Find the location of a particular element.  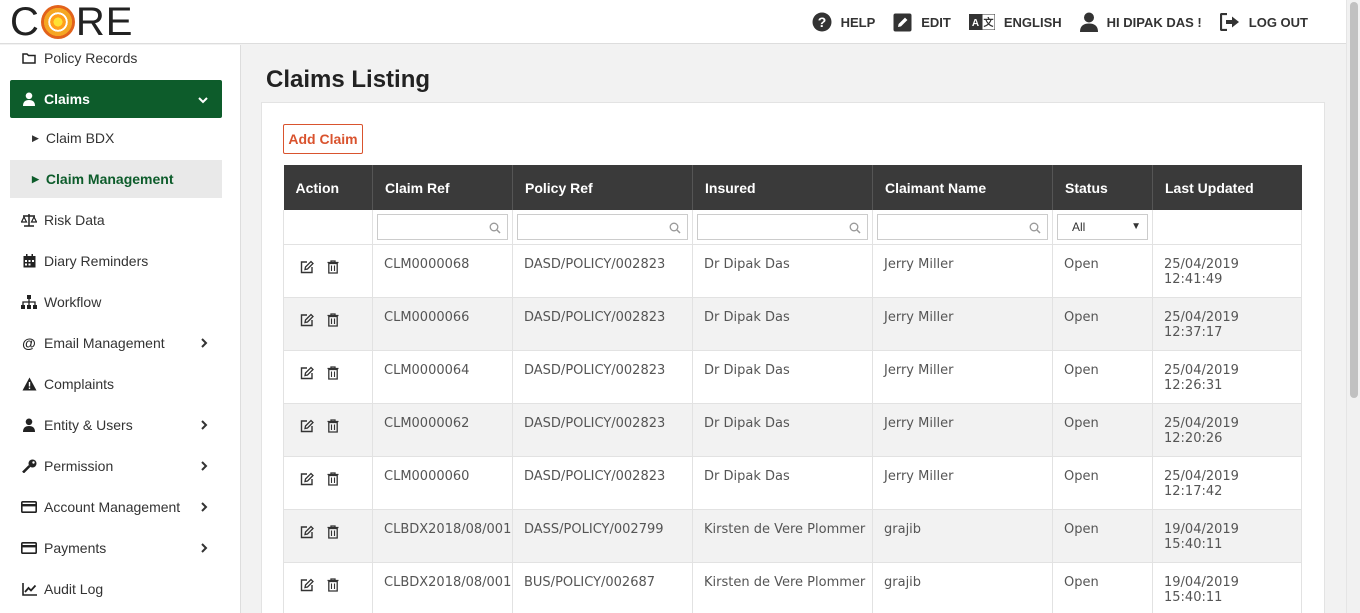

edit-link: EDIT is located at coordinates (922, 22).